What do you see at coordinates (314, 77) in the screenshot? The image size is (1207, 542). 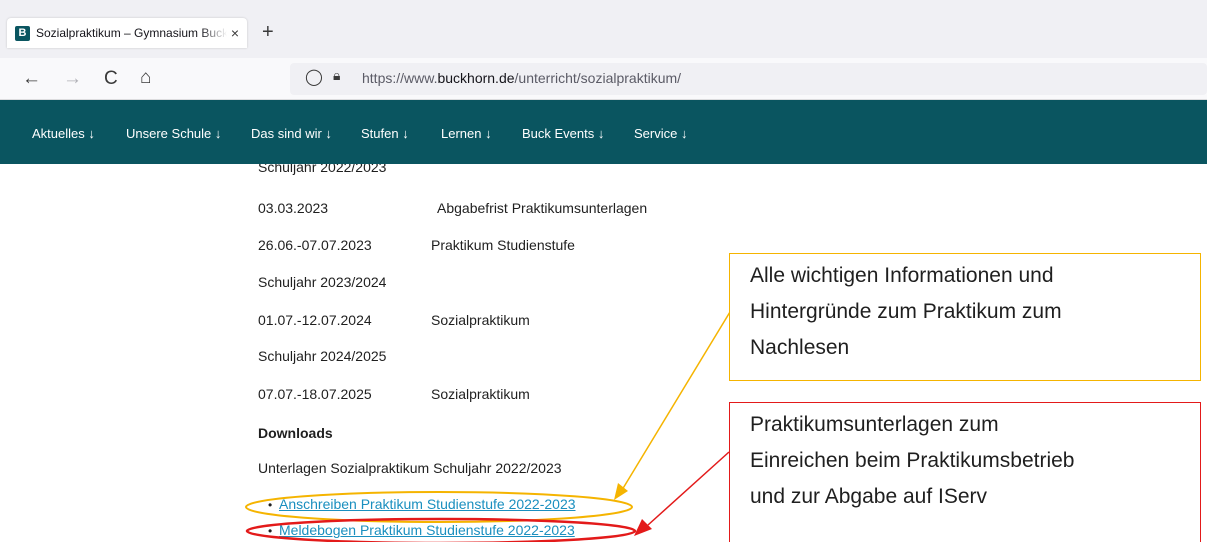 I see `tracking-shield-icon: ◯` at bounding box center [314, 77].